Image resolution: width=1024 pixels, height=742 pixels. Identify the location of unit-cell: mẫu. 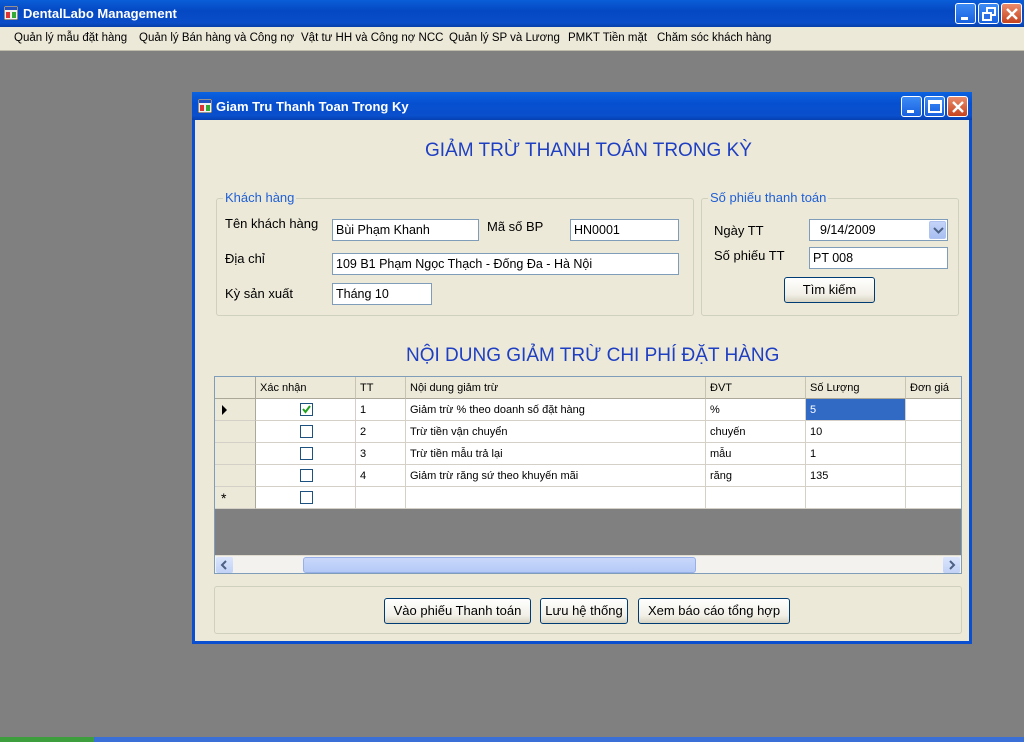
(756, 454).